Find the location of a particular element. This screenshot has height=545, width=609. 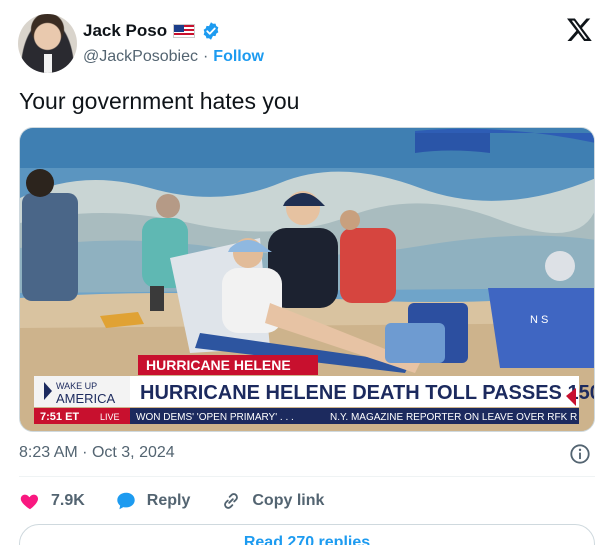

chair-logo-text: N S is located at coordinates (539, 320).